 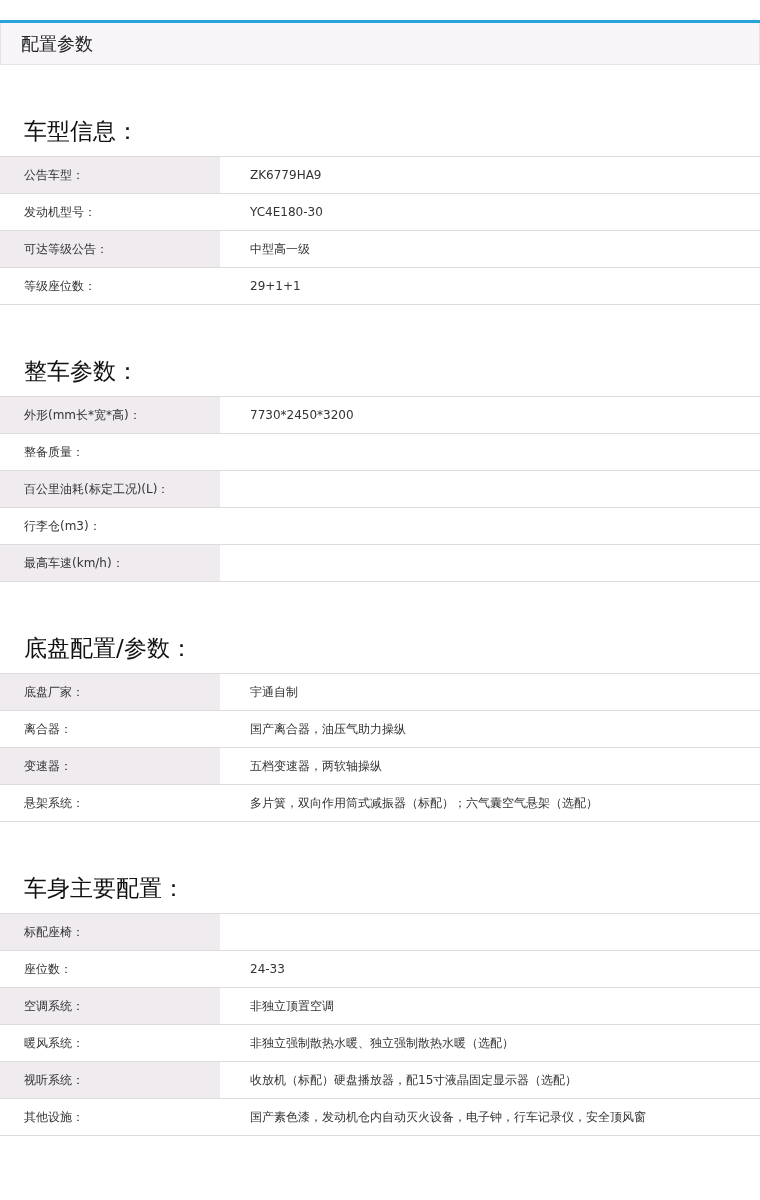 What do you see at coordinates (60, 286) in the screenshot?
I see `label-cell-text: 等级座位数：` at bounding box center [60, 286].